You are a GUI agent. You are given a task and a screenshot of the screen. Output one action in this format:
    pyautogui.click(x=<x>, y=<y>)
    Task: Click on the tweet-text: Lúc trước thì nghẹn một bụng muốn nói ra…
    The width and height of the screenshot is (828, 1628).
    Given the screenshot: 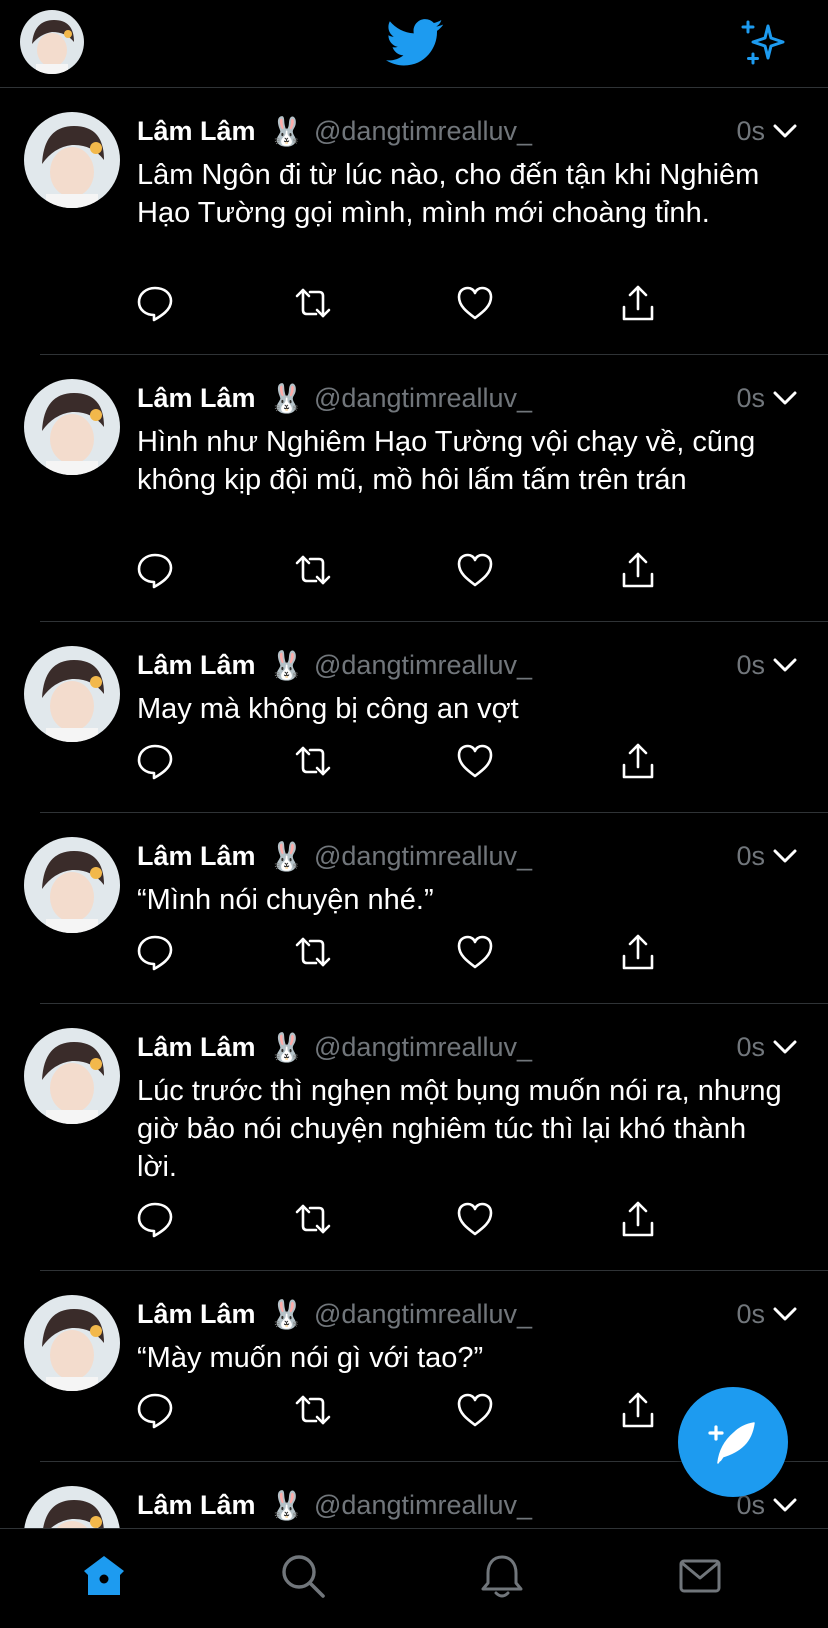 What is the action you would take?
    pyautogui.click(x=459, y=1129)
    